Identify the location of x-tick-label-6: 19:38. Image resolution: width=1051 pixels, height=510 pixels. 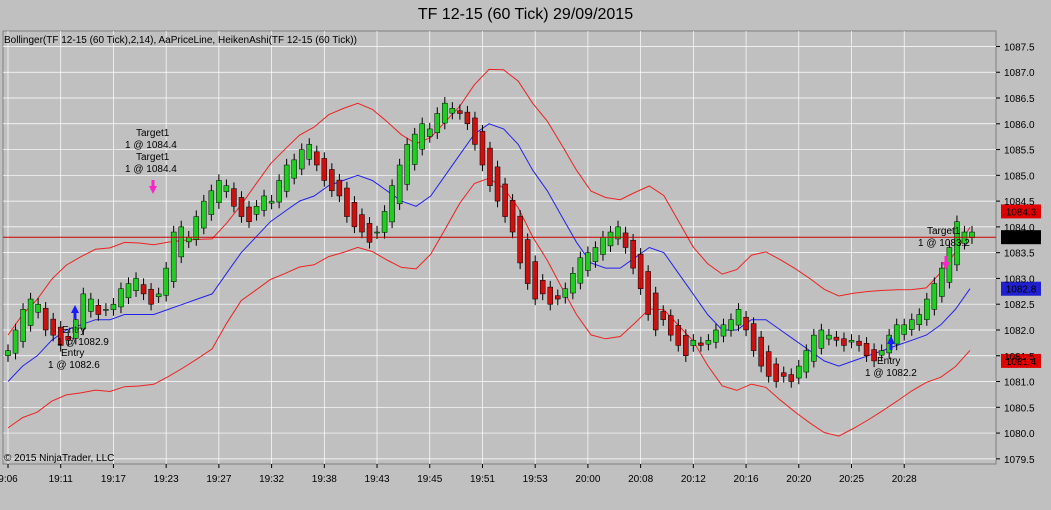
(324, 479).